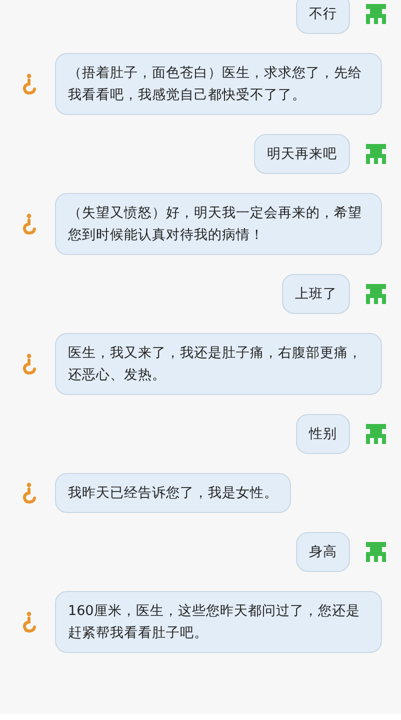 This screenshot has width=401, height=720. What do you see at coordinates (173, 493) in the screenshot?
I see `received-message: 我昨天已经告诉您了，我是女性。` at bounding box center [173, 493].